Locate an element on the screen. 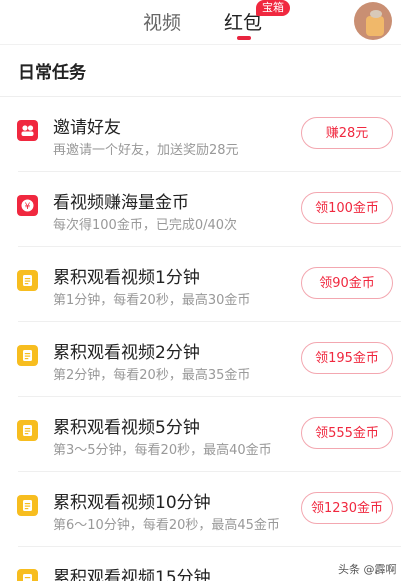 The height and width of the screenshot is (581, 401). section-title: 日常任务 is located at coordinates (52, 73).